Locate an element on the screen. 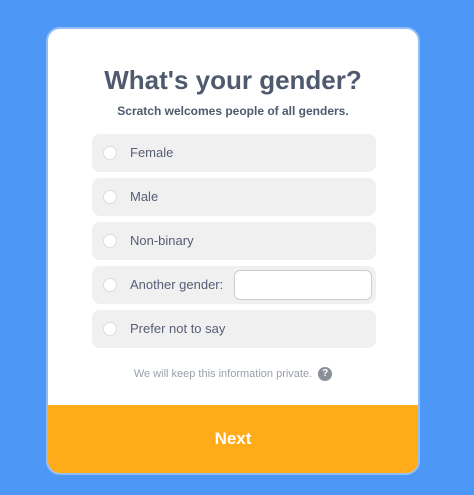  option-female: Female is located at coordinates (234, 153).